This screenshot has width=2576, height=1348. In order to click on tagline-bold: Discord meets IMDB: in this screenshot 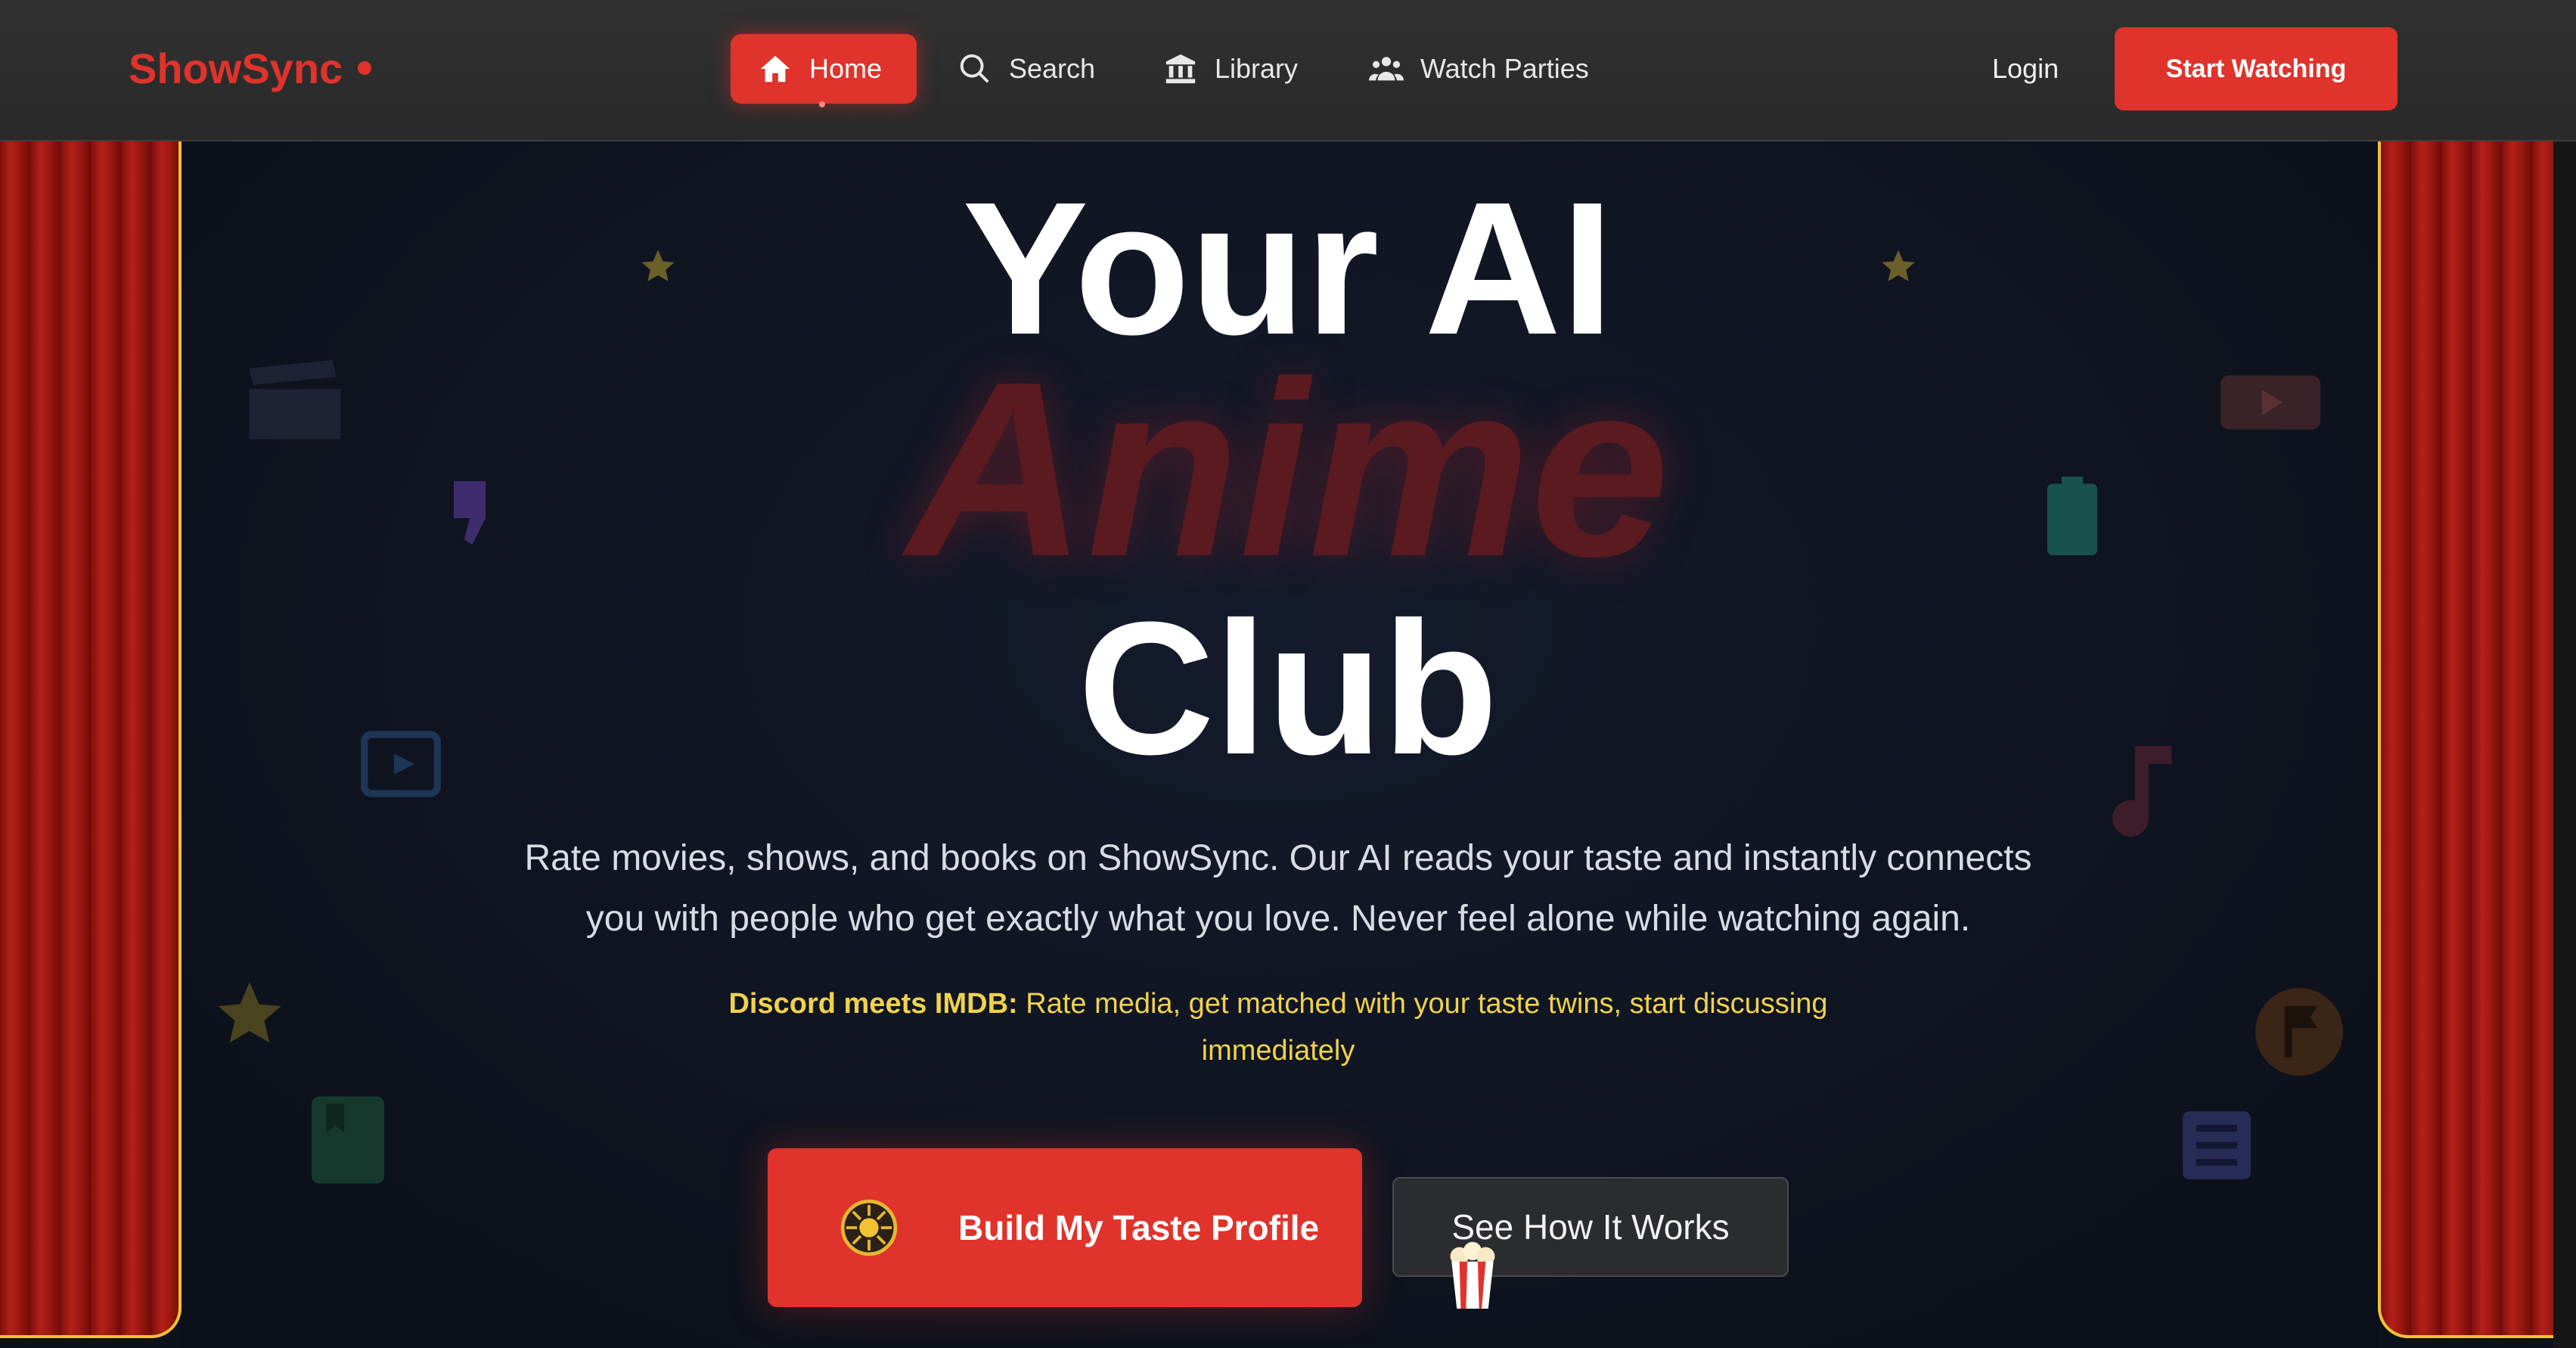, I will do `click(873, 1004)`.